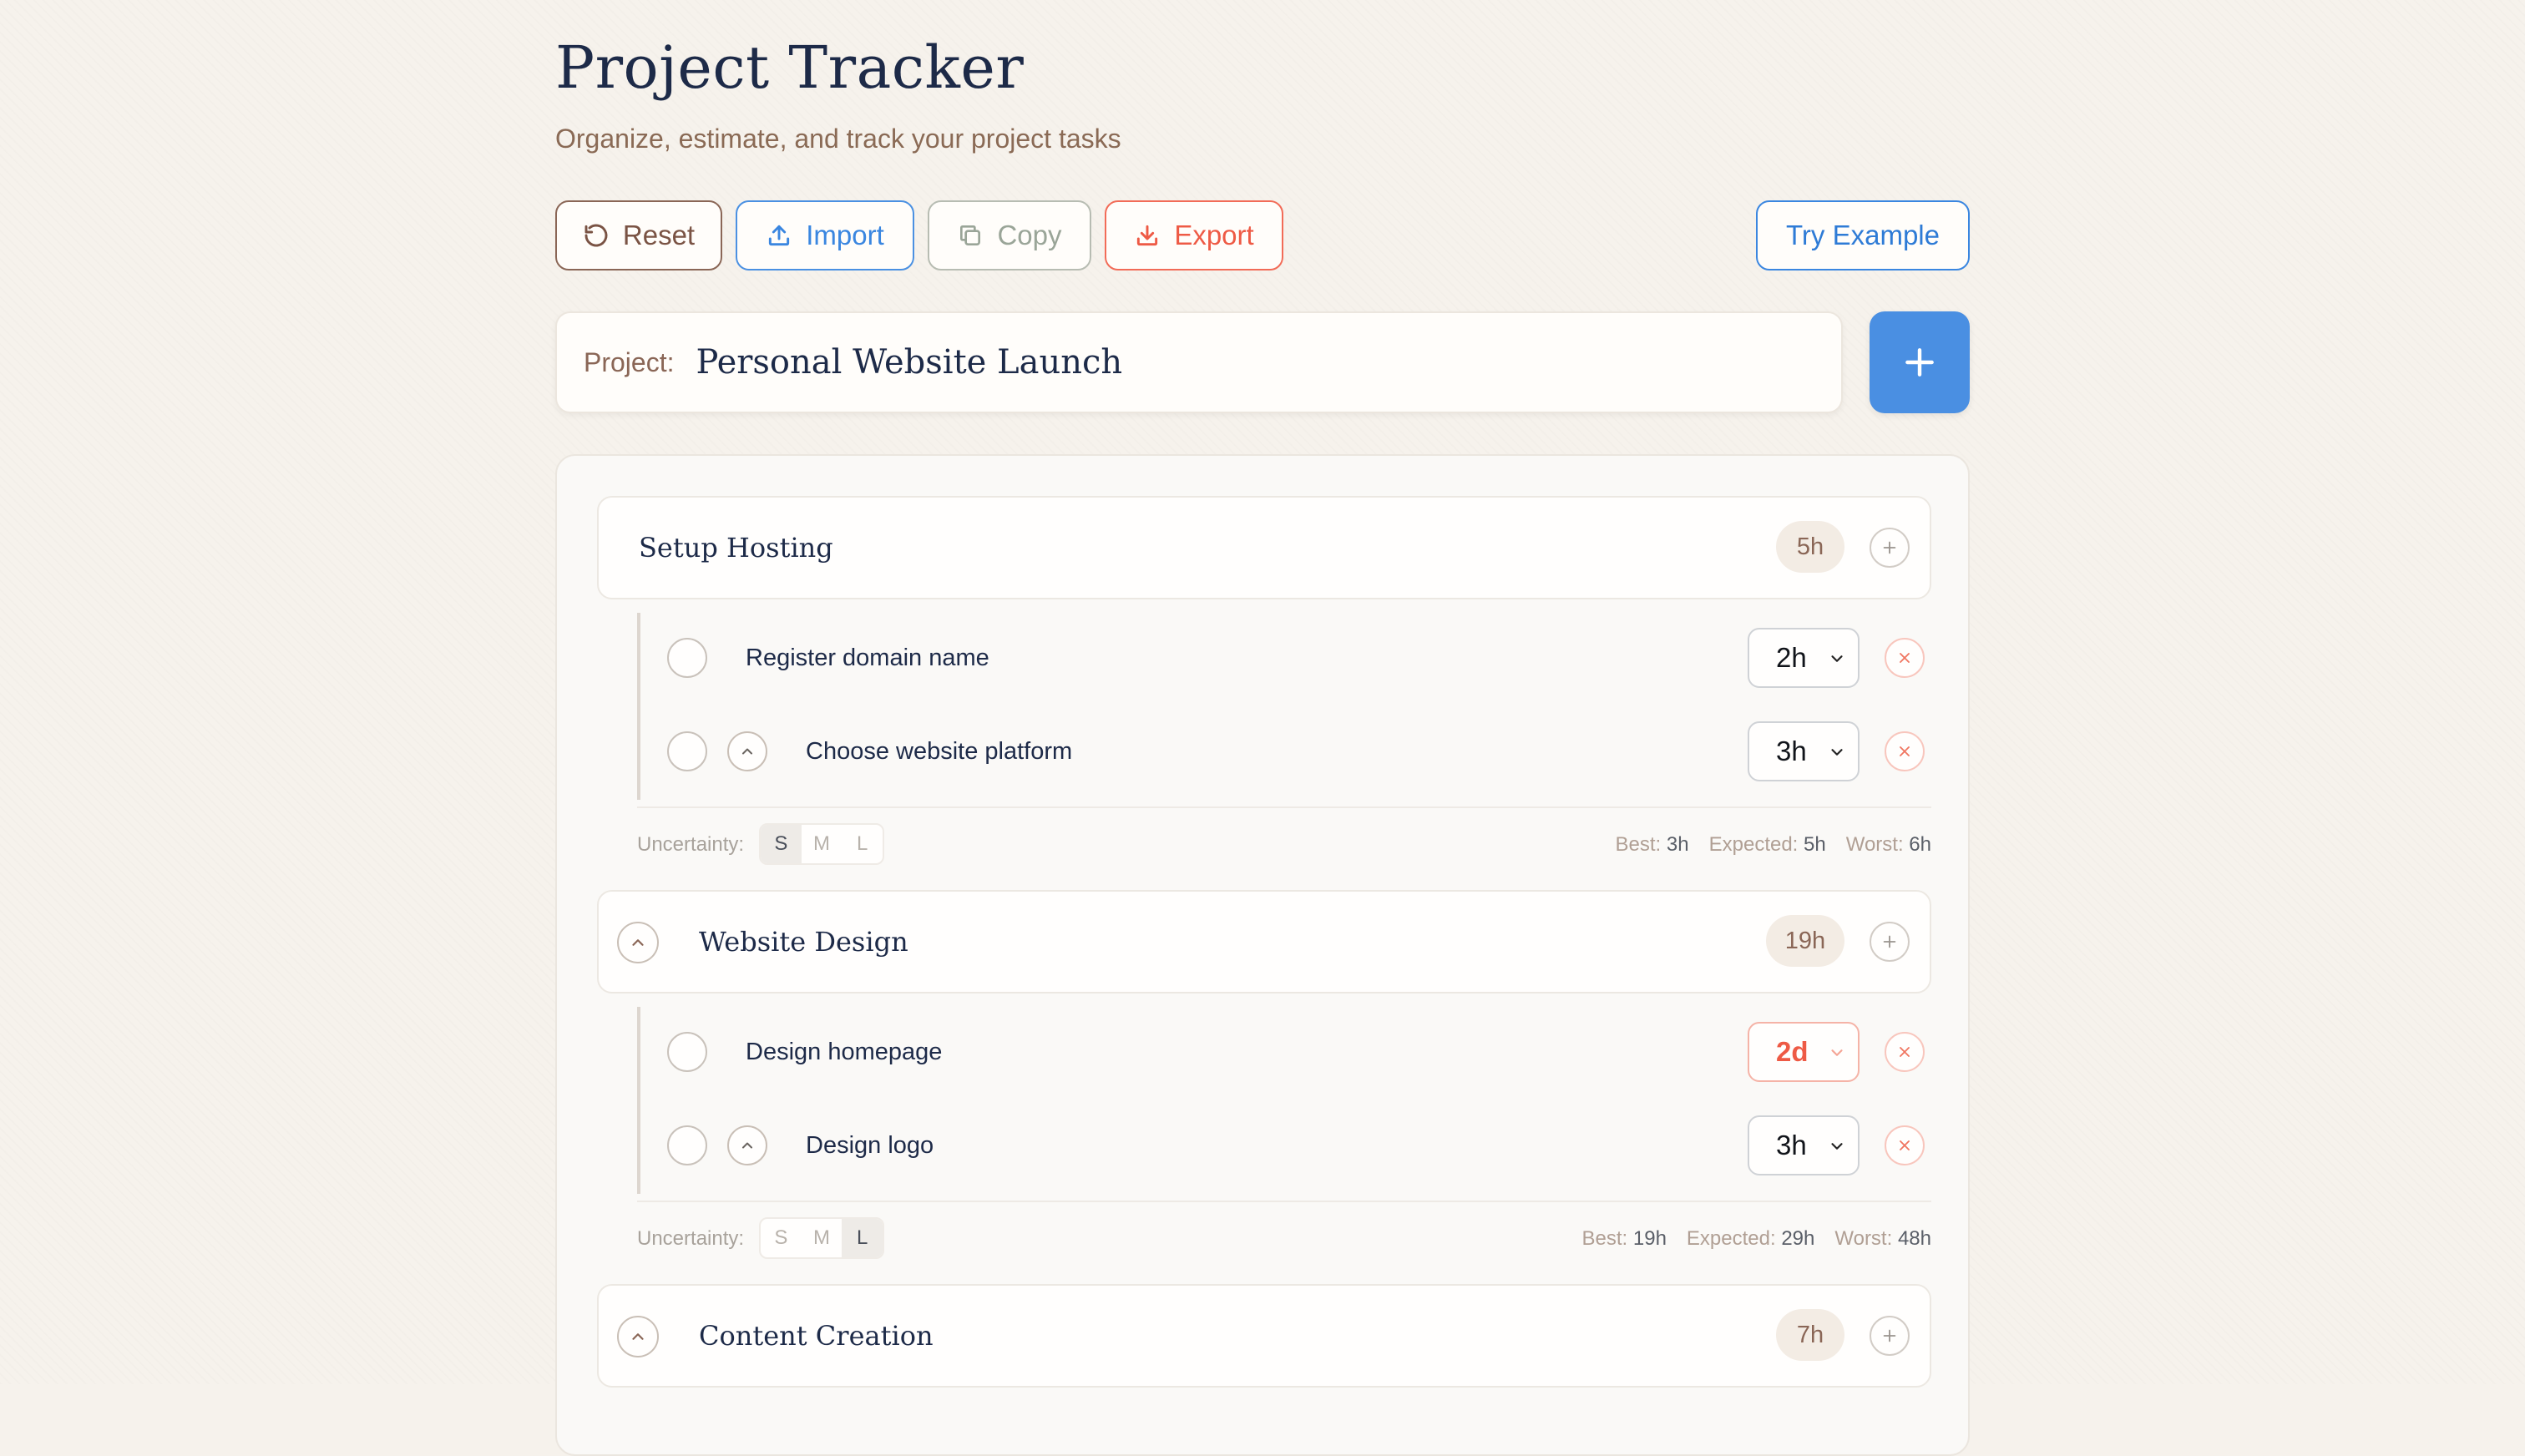 Image resolution: width=2525 pixels, height=1456 pixels. What do you see at coordinates (1753, 844) in the screenshot?
I see `expected-label: Expected:` at bounding box center [1753, 844].